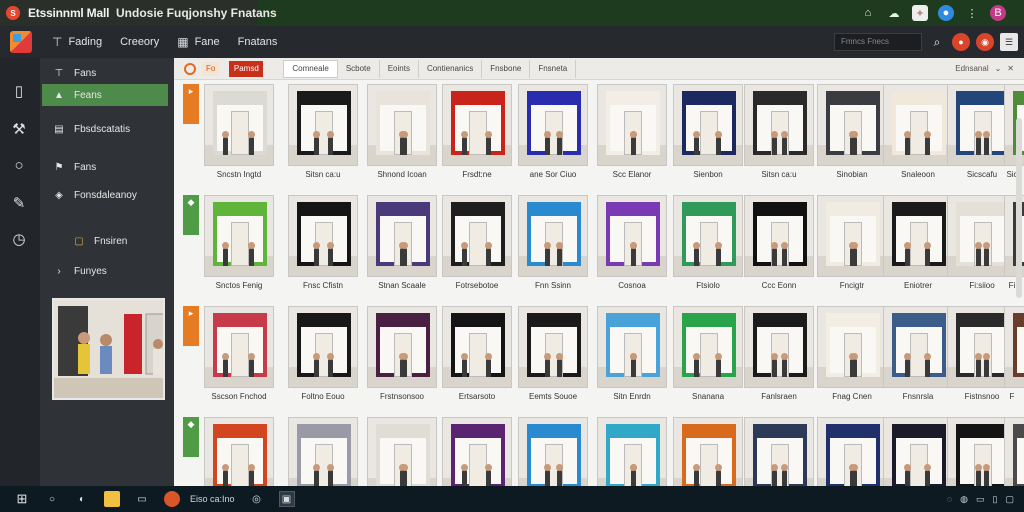 The height and width of the screenshot is (512, 1024). Describe the element at coordinates (402, 353) in the screenshot. I see `store-card: Frstnsonsoo` at that location.